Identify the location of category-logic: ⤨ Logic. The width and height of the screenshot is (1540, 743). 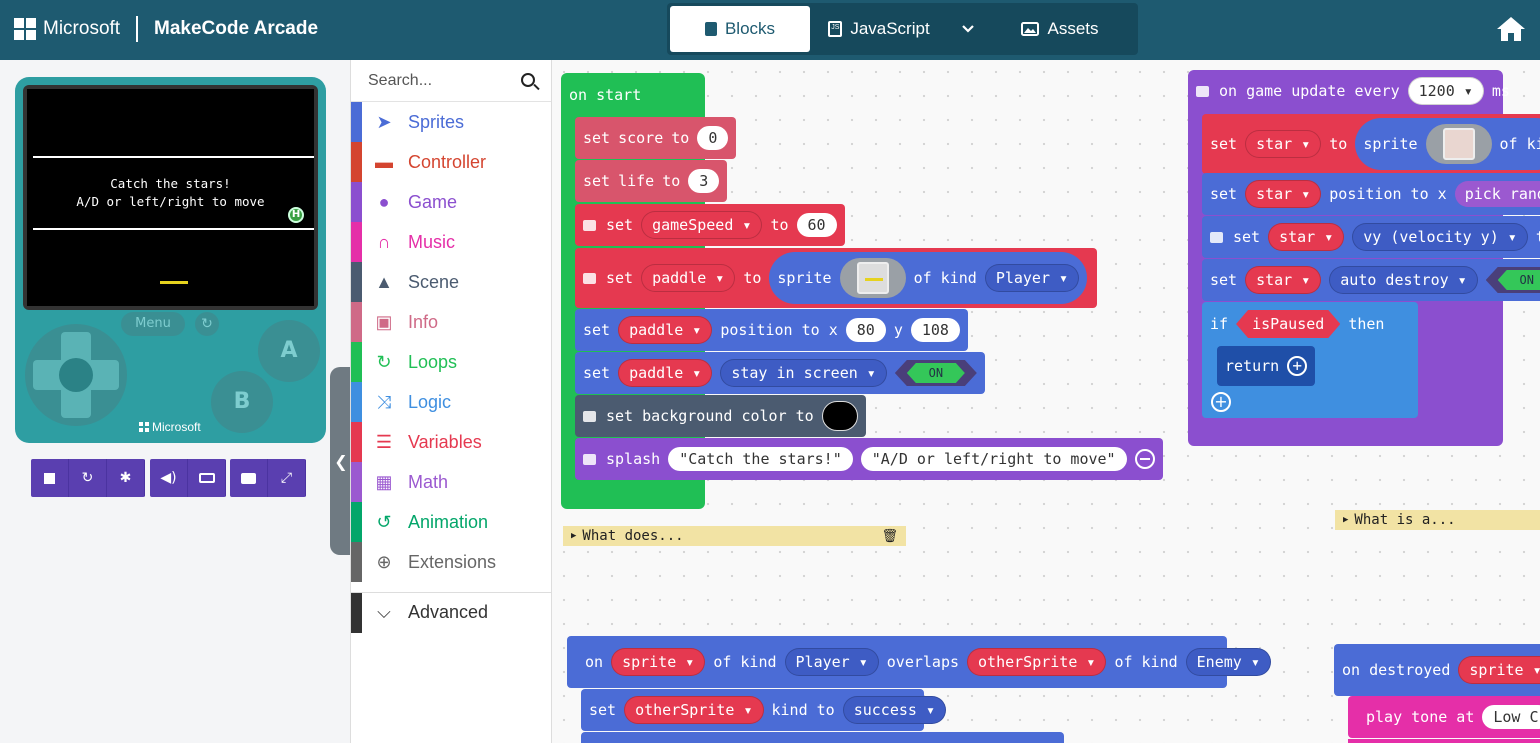
(451, 402).